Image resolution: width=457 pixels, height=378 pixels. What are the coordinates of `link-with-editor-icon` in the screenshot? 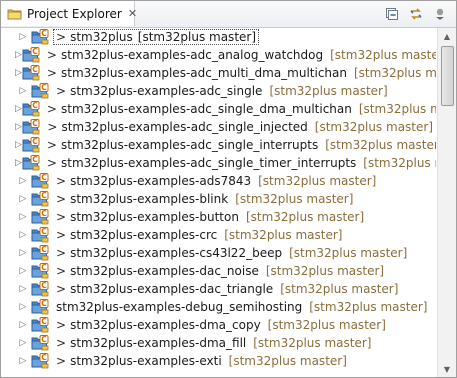 It's located at (416, 14).